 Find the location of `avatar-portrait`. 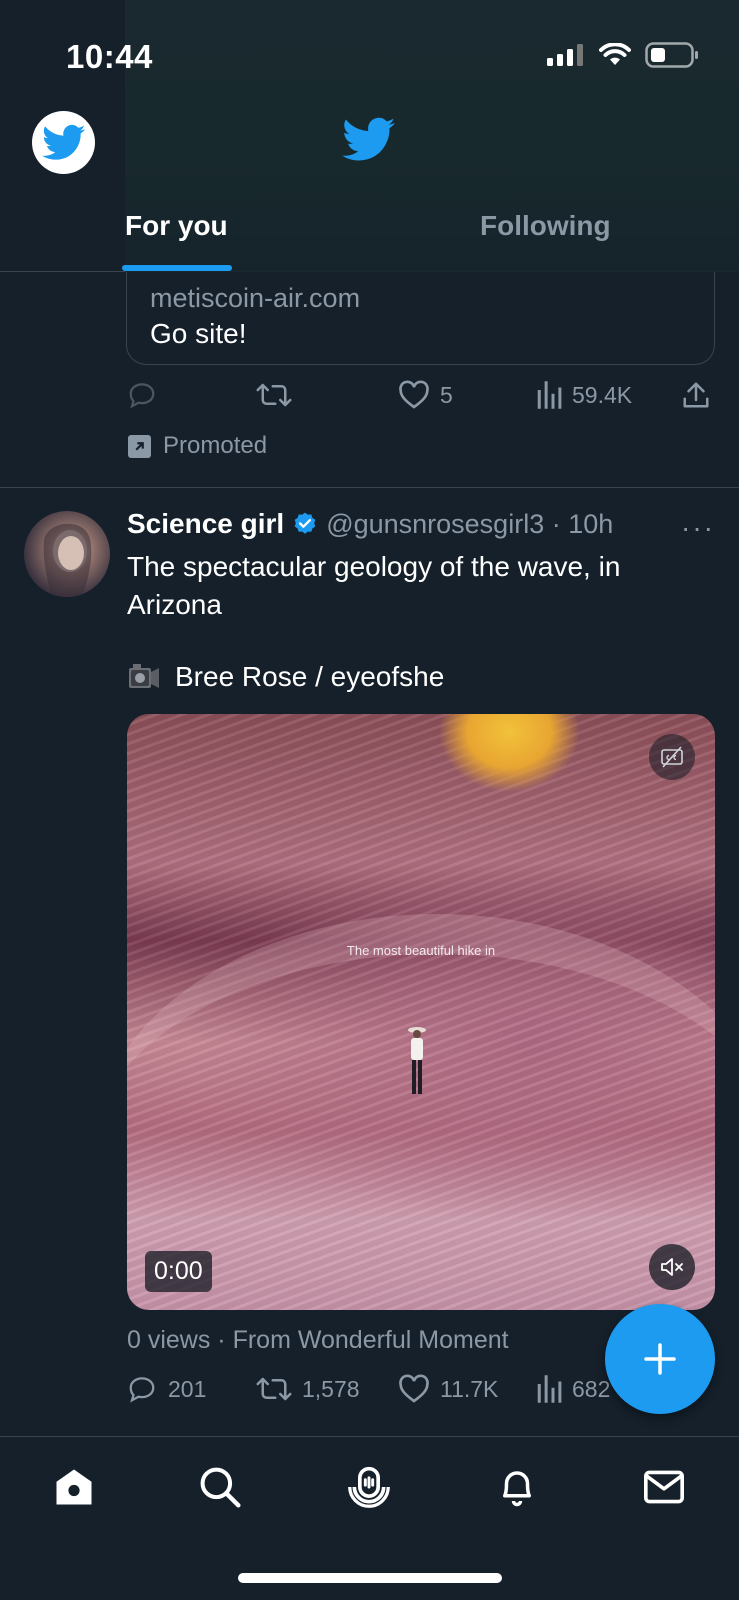

avatar-portrait is located at coordinates (67, 560).